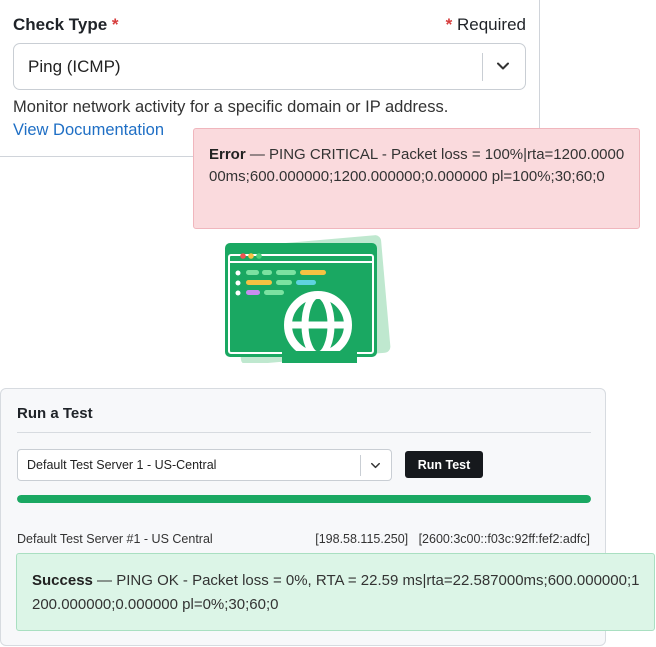 This screenshot has width=656, height=647. Describe the element at coordinates (74, 66) in the screenshot. I see `check-type-value: Ping (ICMP)` at that location.